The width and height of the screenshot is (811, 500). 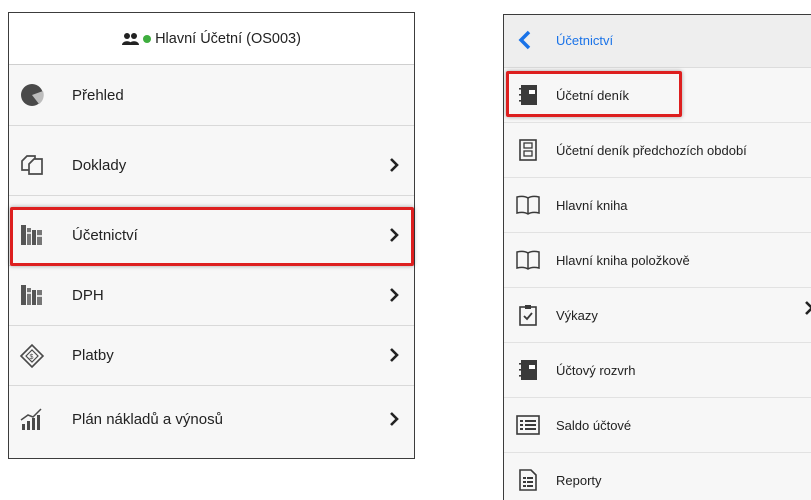 I want to click on menu-item-prehled: Přehled, so click(x=211, y=95).